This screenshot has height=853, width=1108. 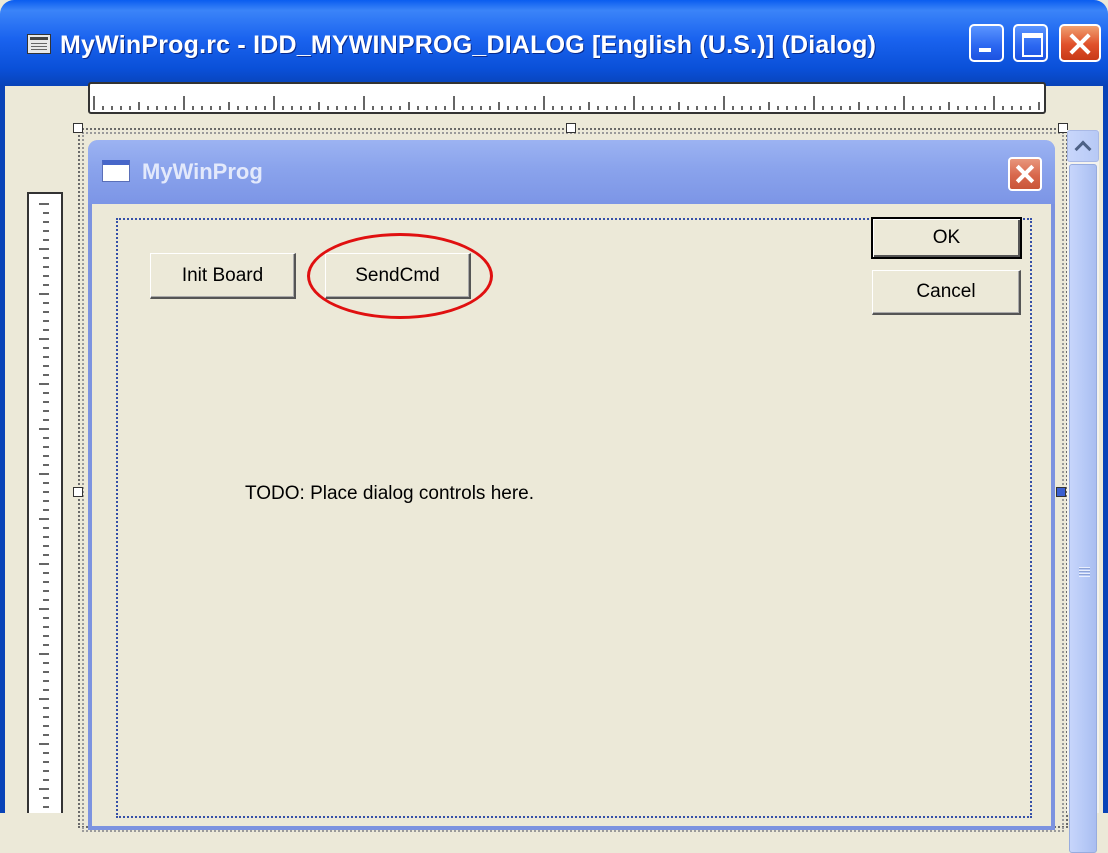 What do you see at coordinates (1061, 492) in the screenshot?
I see `resize-handle-right` at bounding box center [1061, 492].